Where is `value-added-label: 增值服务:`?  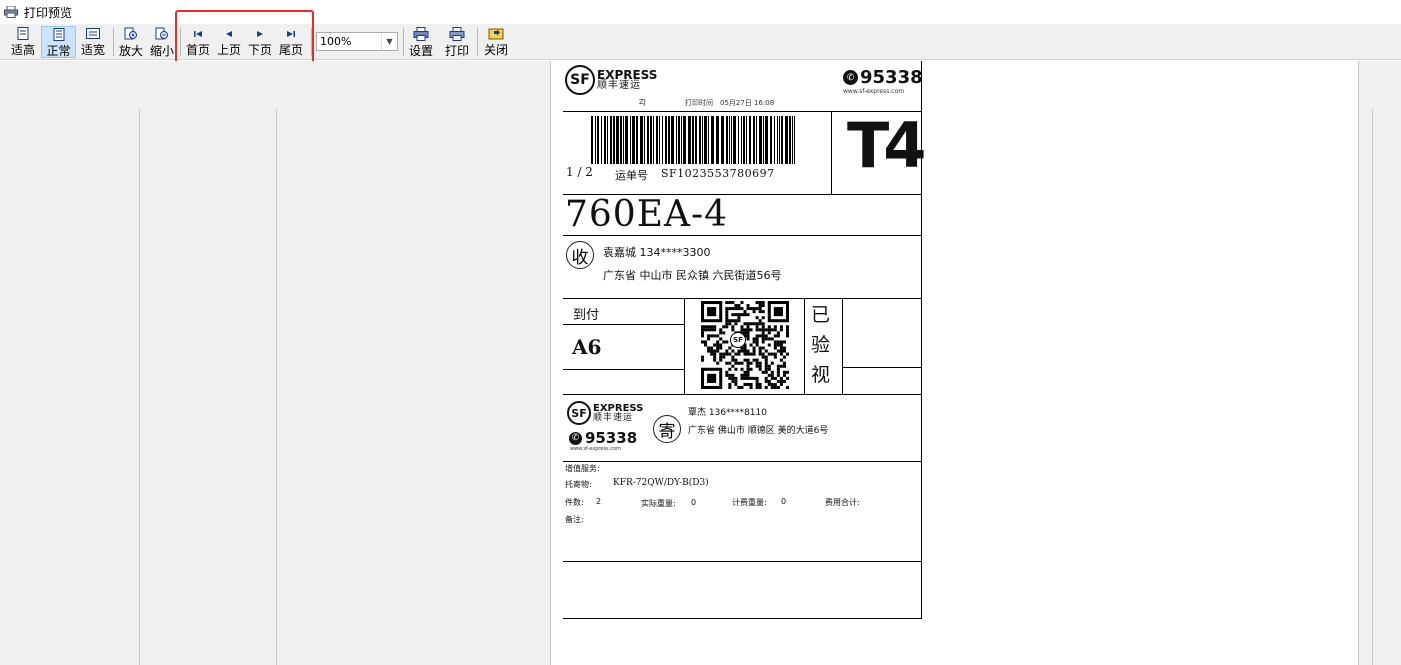 value-added-label: 增值服务: is located at coordinates (582, 468).